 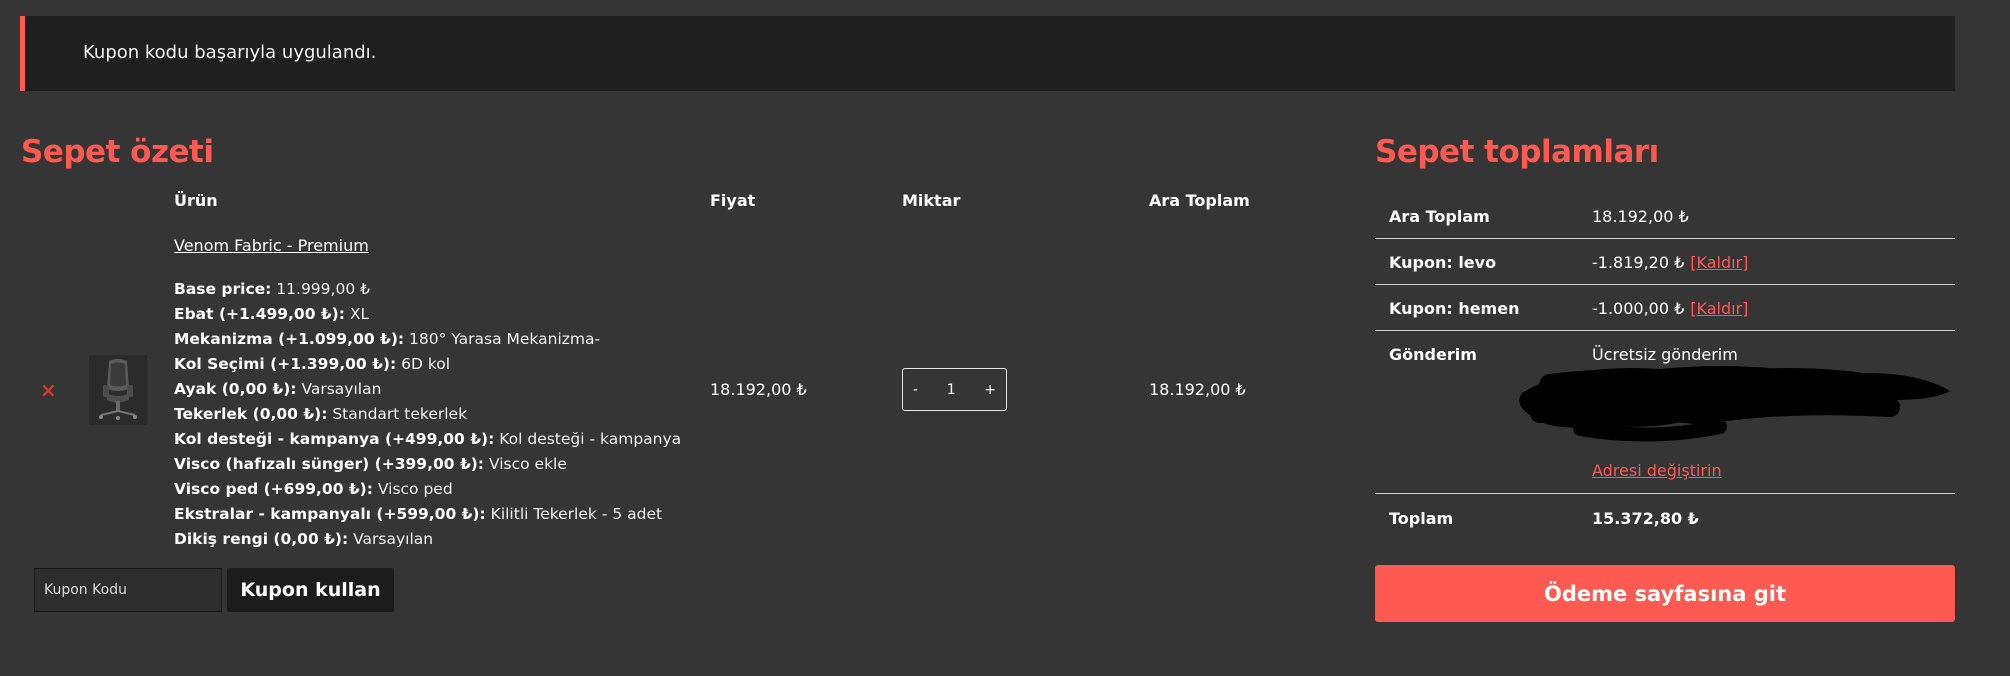 What do you see at coordinates (915, 390) in the screenshot?
I see `quantity-decrease-button: -` at bounding box center [915, 390].